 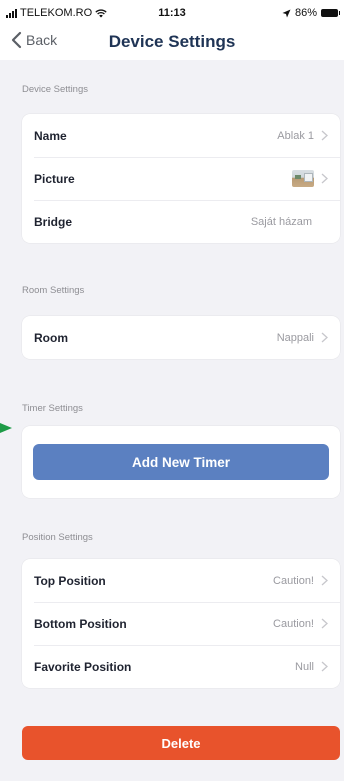 What do you see at coordinates (181, 135) in the screenshot?
I see `name-row: Name Ablak 1` at bounding box center [181, 135].